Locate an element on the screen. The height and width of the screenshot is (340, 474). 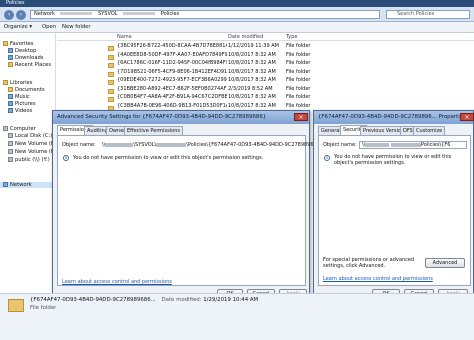
nav-new-volume-e: New Volume (E:) is located at coordinates (33, 144).